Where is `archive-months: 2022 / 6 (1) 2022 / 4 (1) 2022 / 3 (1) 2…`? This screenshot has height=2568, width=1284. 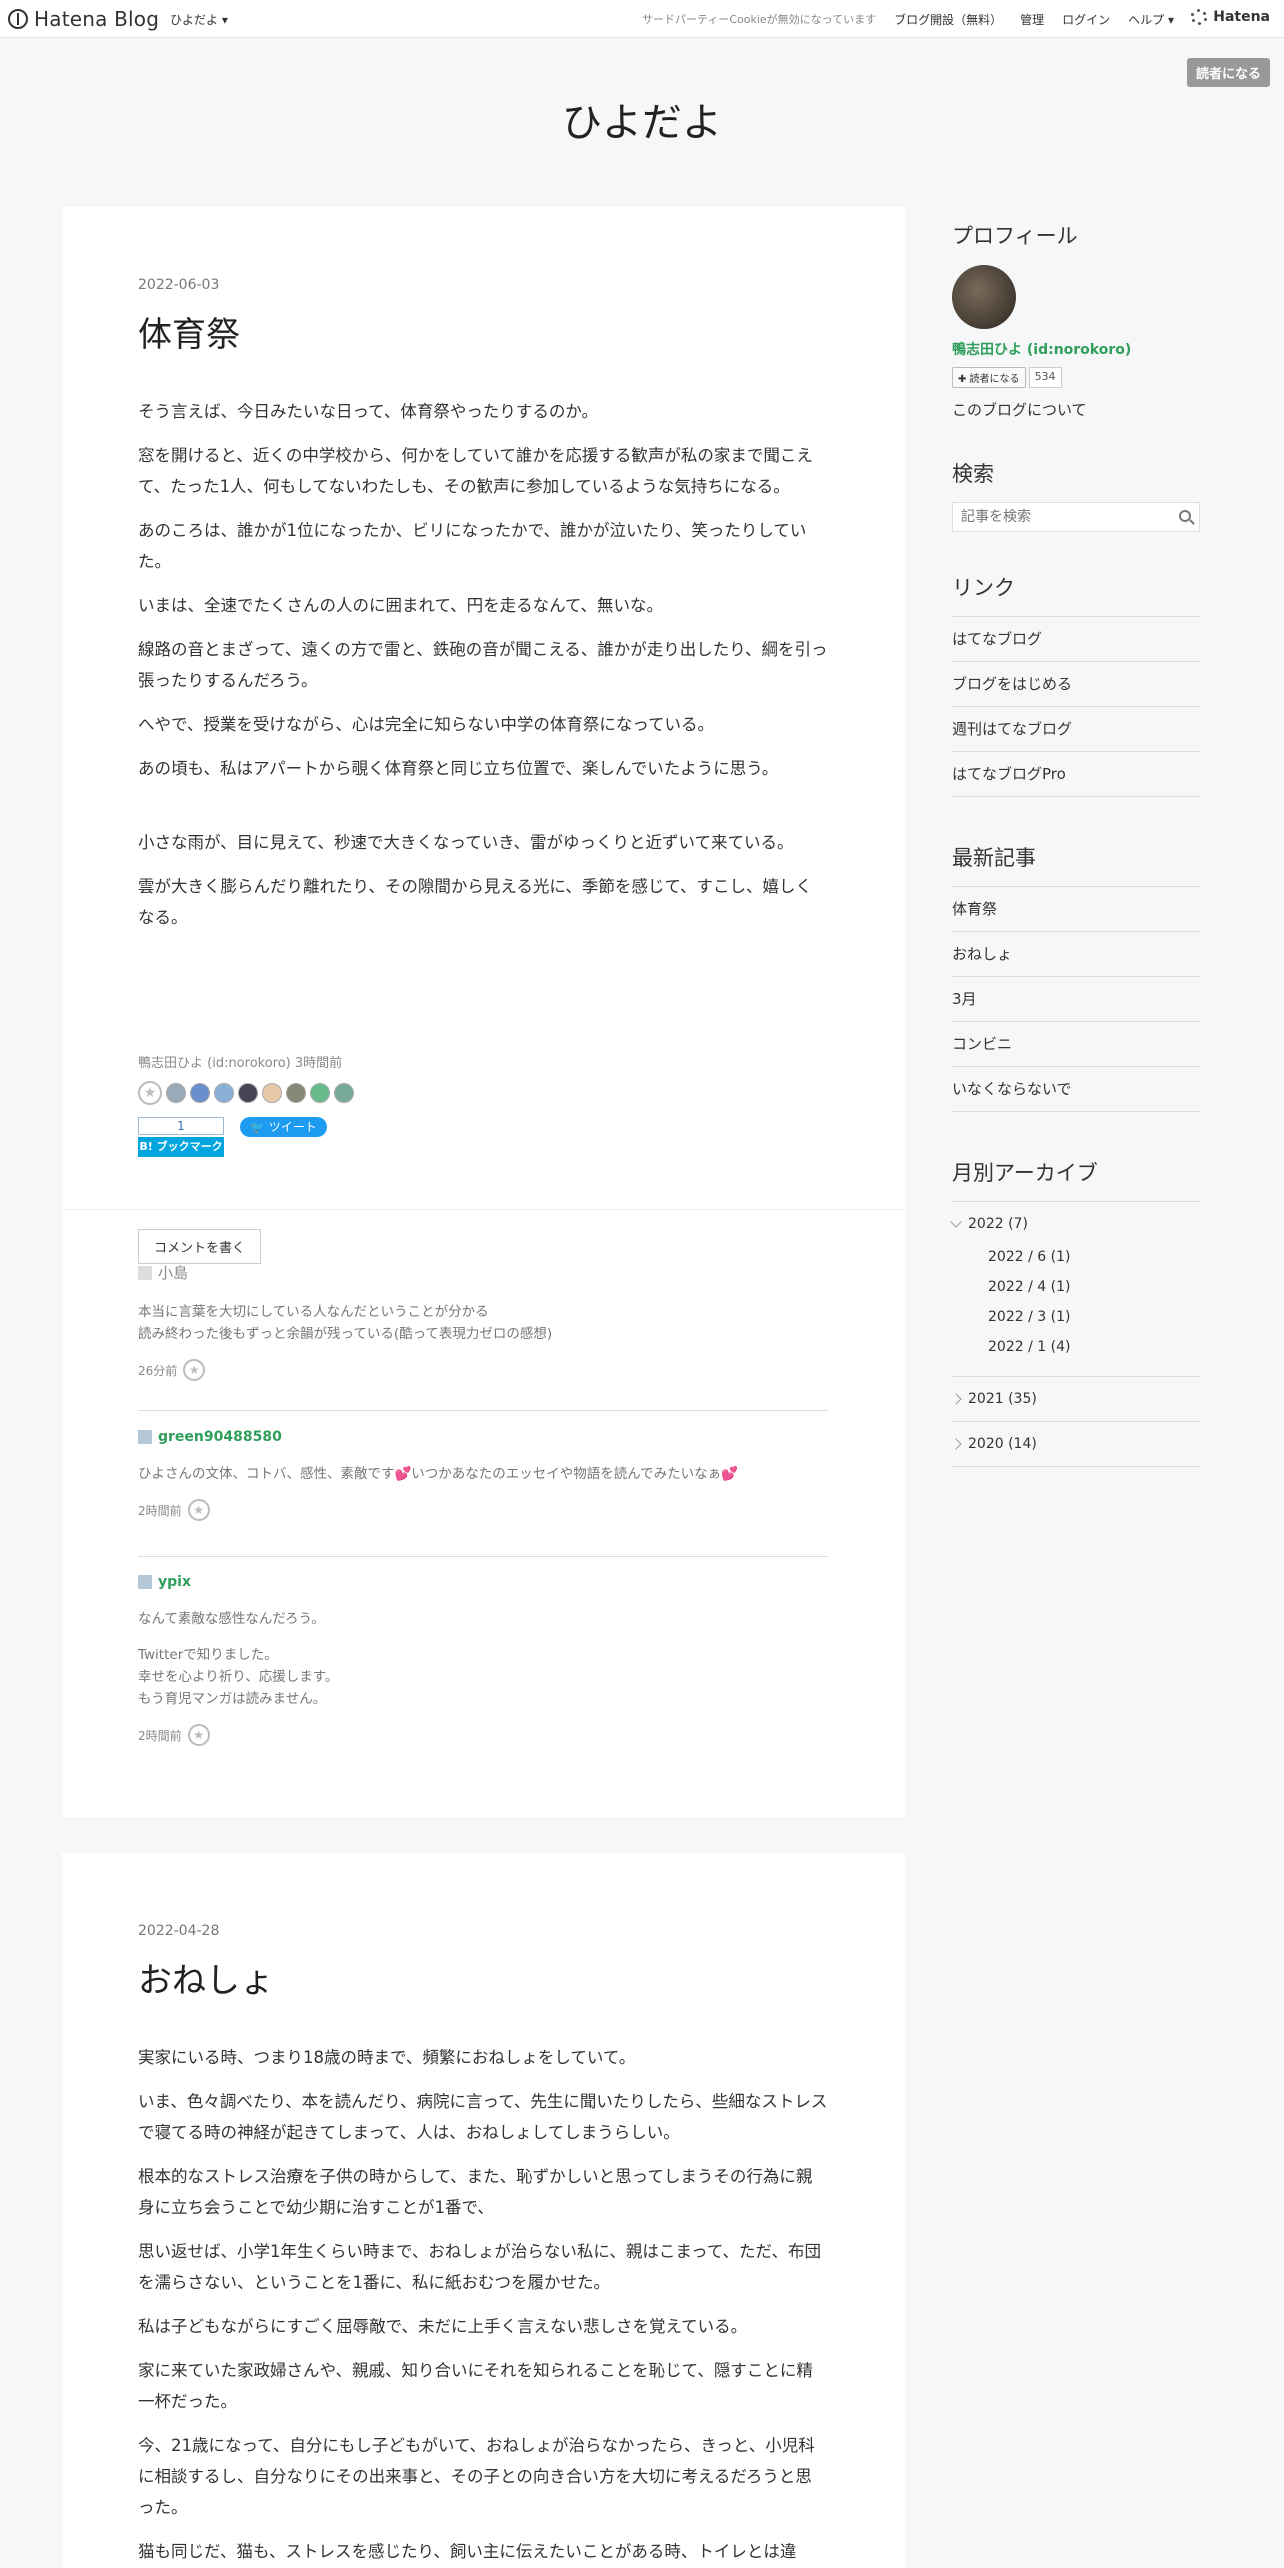
archive-months: 2022 / 6 (1) 2022 / 4 (1) 2022 / 3 (1) 2… is located at coordinates (1094, 1302).